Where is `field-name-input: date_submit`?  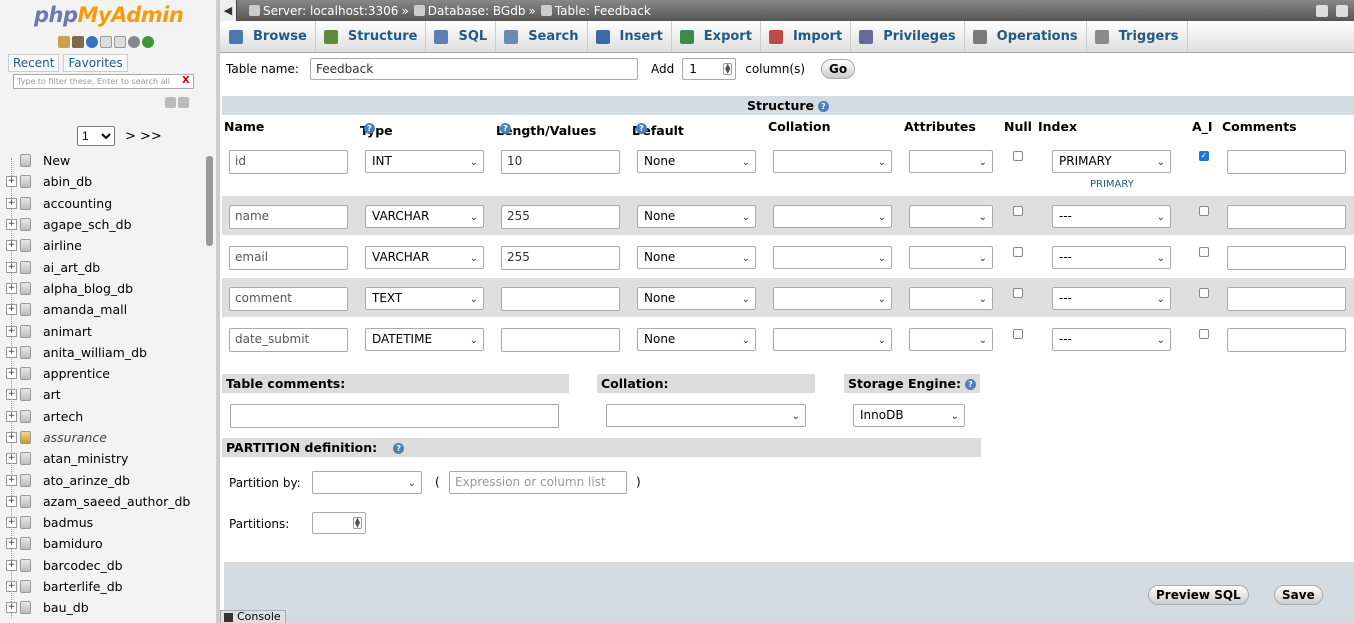 field-name-input: date_submit is located at coordinates (288, 340).